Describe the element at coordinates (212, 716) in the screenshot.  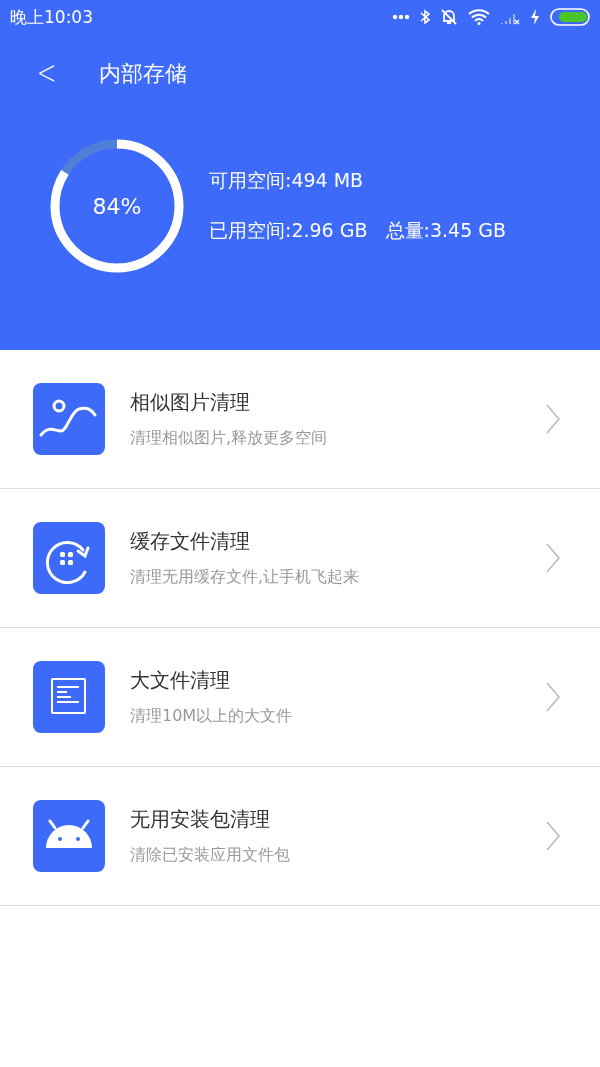
I see `item-description: 清理10M以上的大文件` at that location.